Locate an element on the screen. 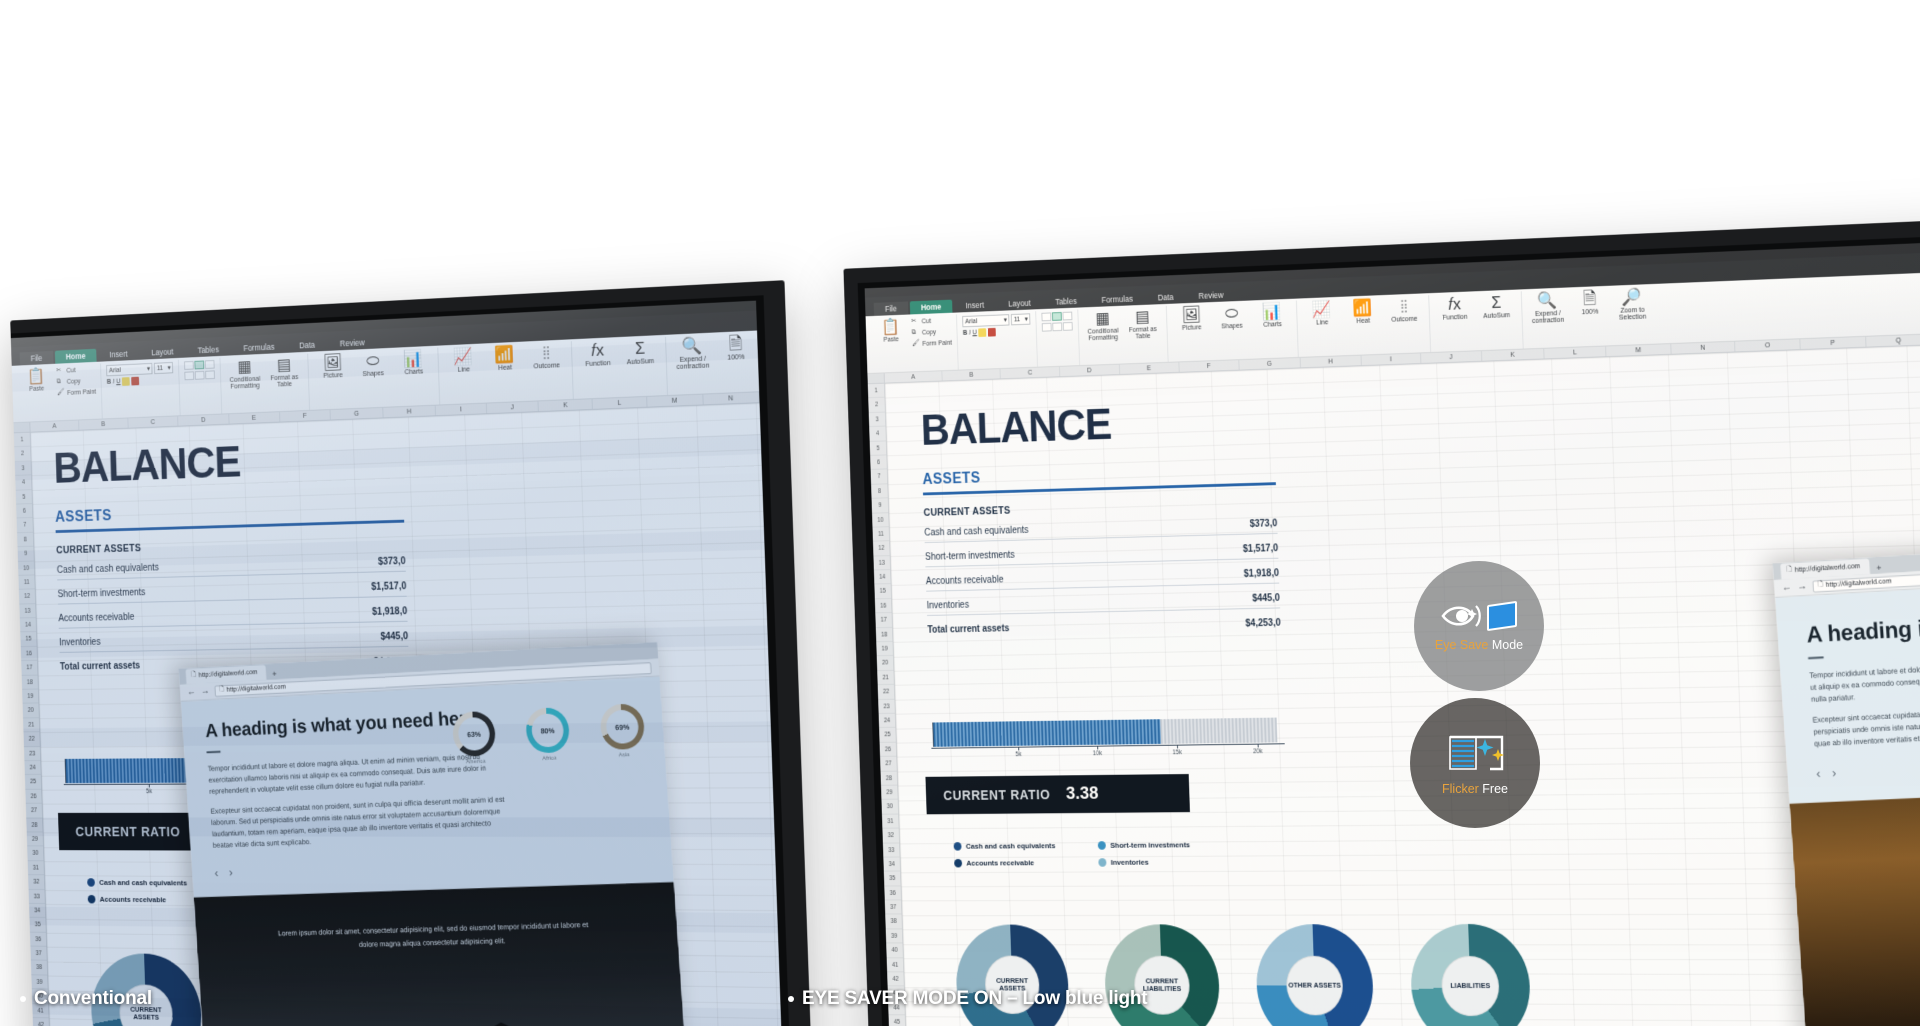  row-header: 26 is located at coordinates (888, 749).